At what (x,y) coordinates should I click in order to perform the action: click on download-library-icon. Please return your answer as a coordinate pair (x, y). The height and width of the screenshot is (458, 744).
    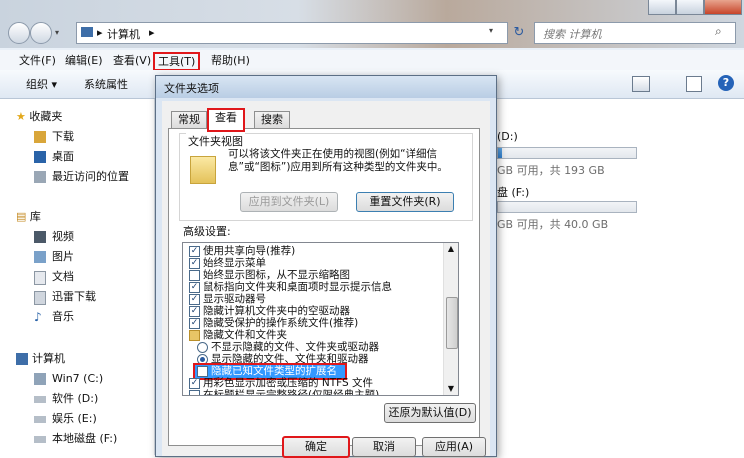
    Looking at the image, I should click on (40, 298).